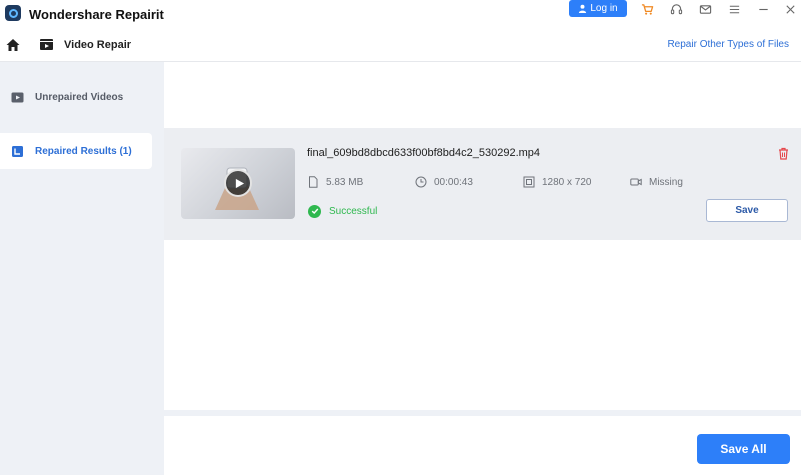 The height and width of the screenshot is (475, 801). Describe the element at coordinates (400, 14) in the screenshot. I see `title-bar: Wondershare Repairit Log in` at that location.